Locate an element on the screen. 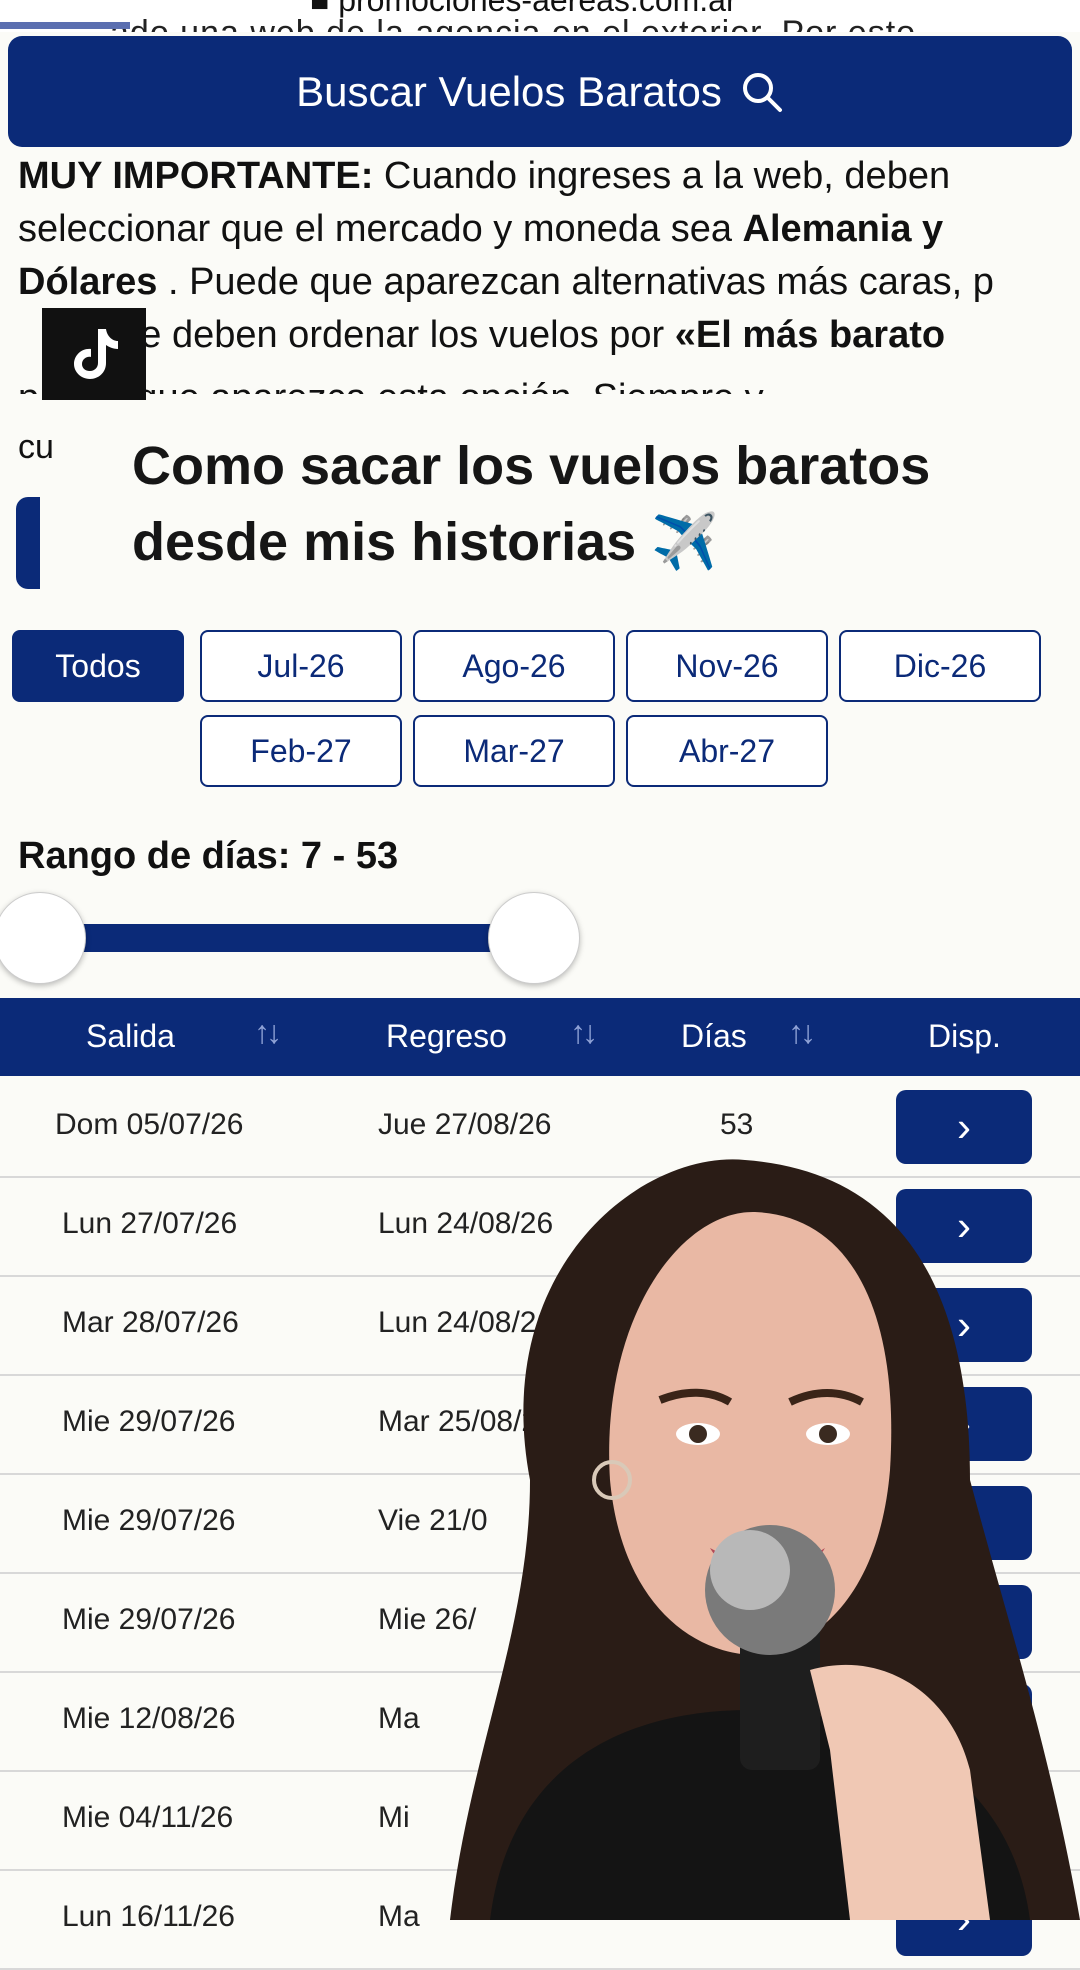 The image size is (1080, 1970). cell-salida: Lun 27/07/26 is located at coordinates (150, 1223).